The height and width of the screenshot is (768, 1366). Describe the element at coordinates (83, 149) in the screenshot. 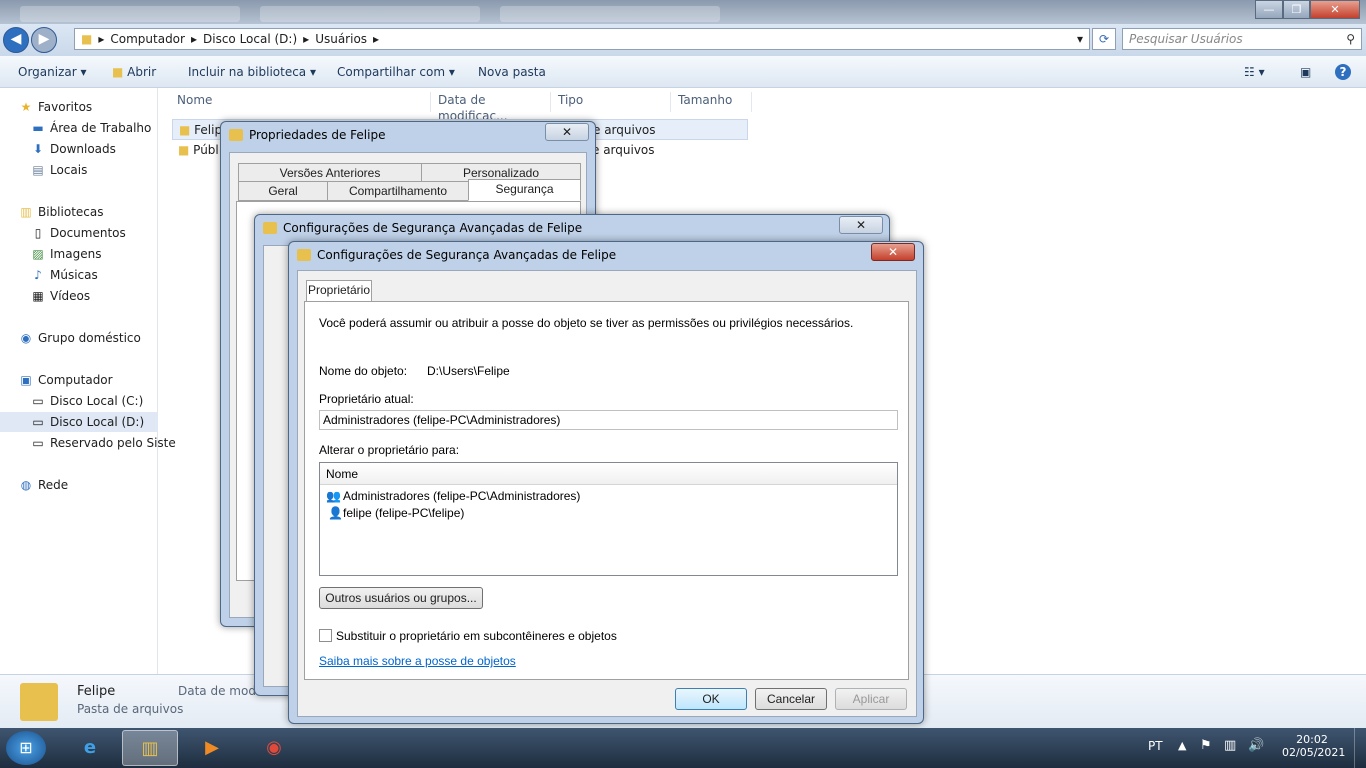

I see `nav-downloads-label: Downloads` at that location.